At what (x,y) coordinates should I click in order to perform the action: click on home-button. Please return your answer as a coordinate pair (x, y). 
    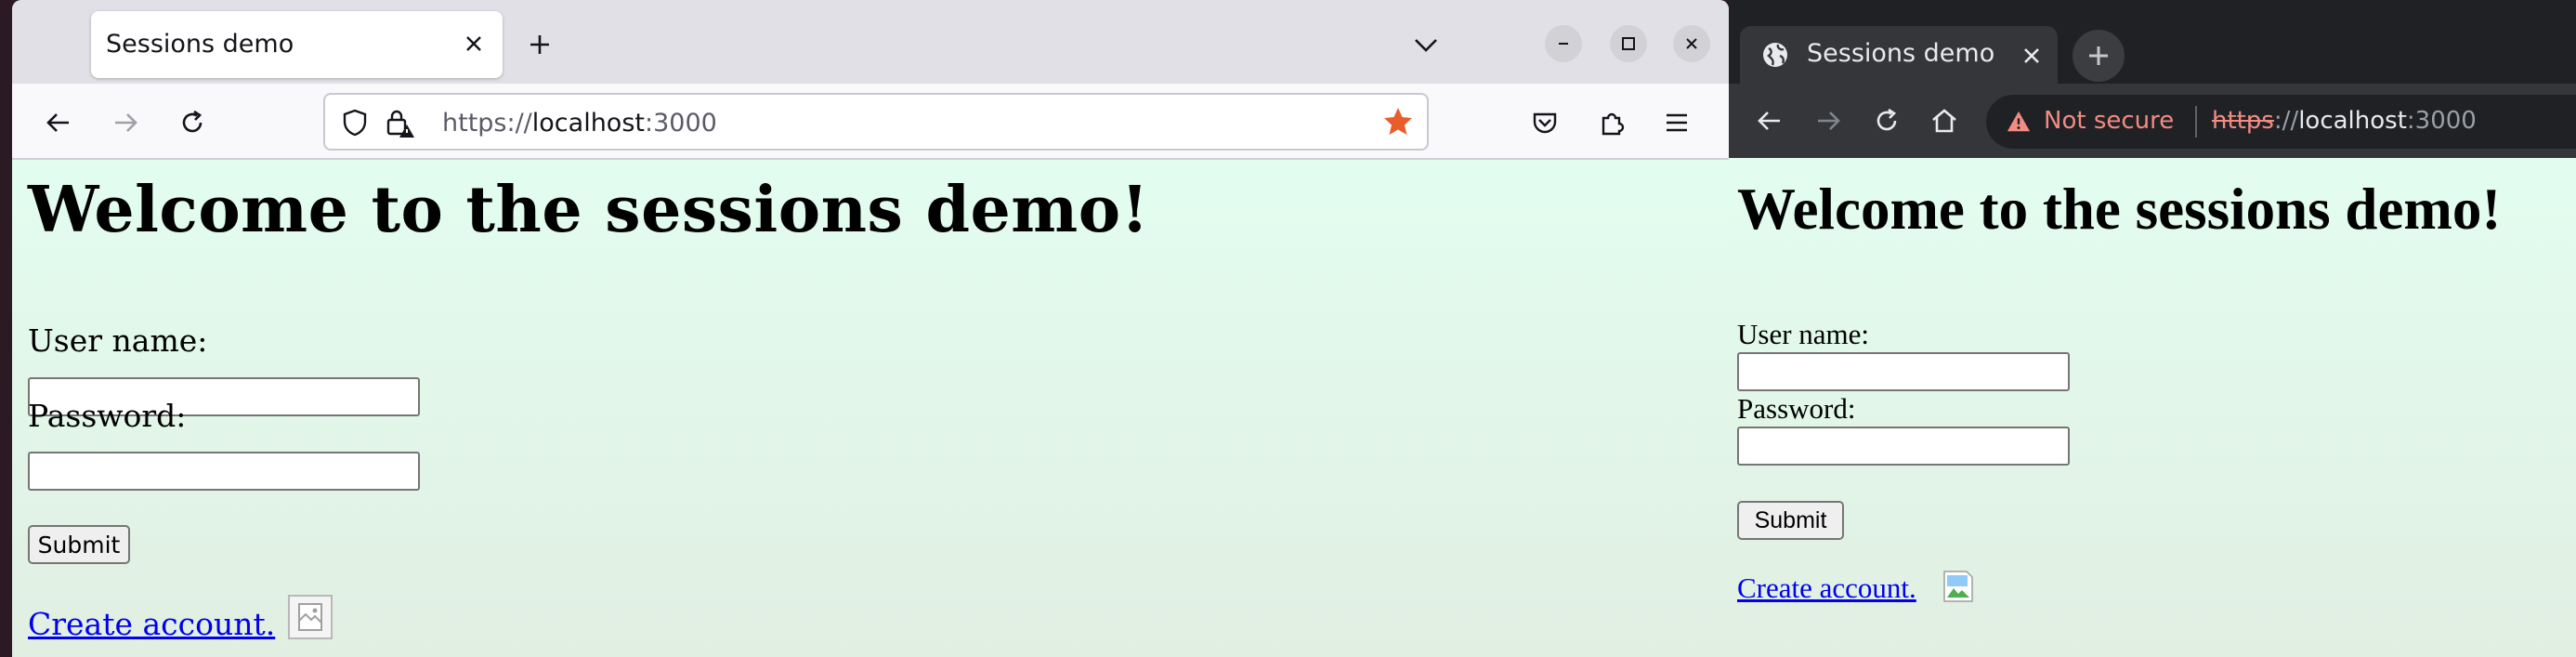
    Looking at the image, I should click on (1945, 121).